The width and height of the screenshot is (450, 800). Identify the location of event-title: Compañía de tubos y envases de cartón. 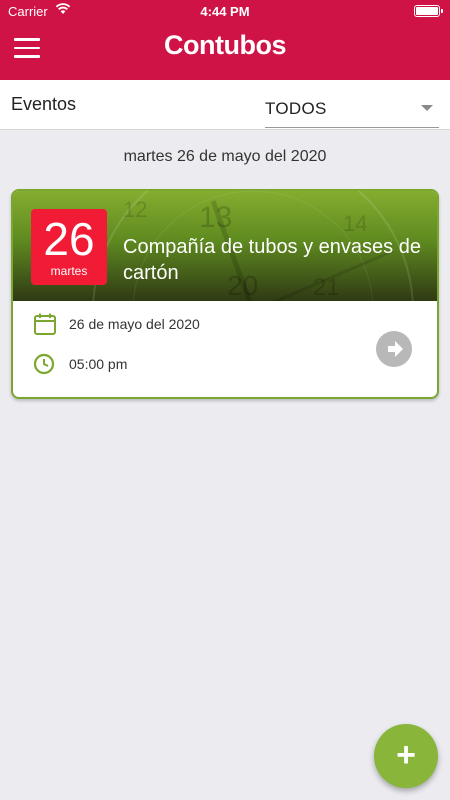
(272, 260).